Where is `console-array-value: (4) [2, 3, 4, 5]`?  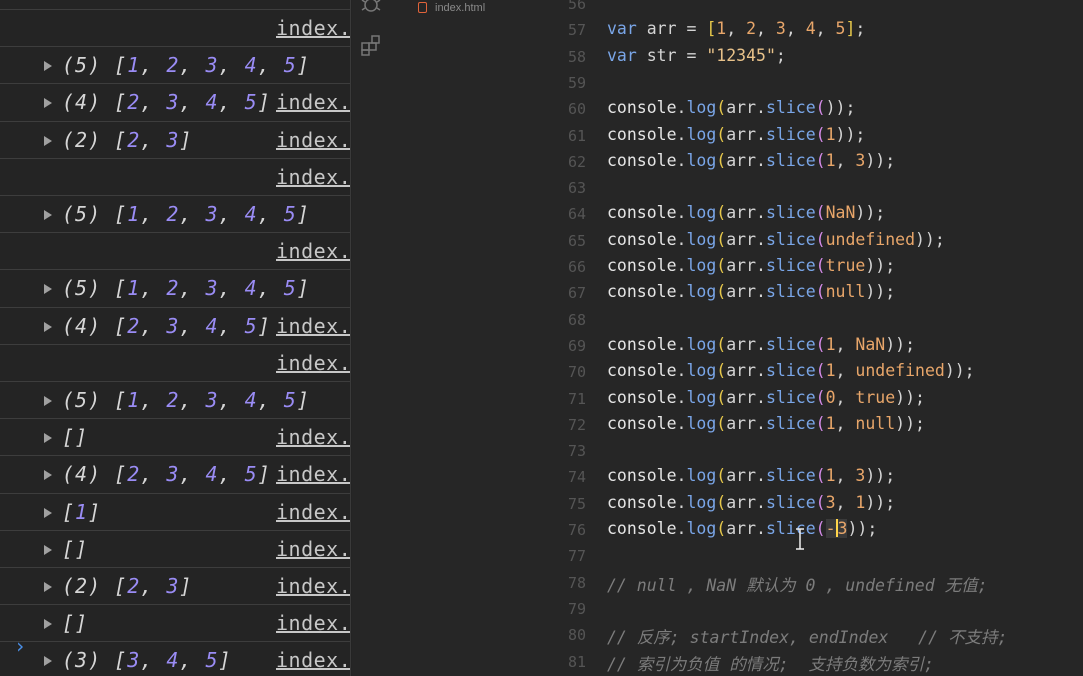
console-array-value: (4) [2, 3, 4, 5] is located at coordinates (166, 102).